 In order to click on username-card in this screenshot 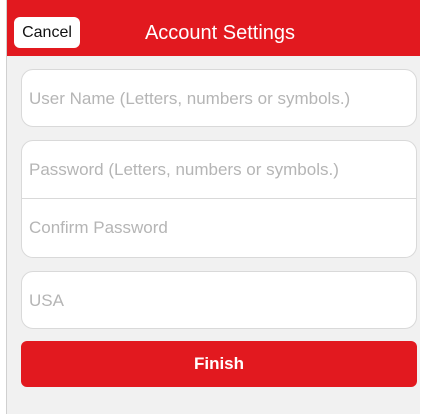, I will do `click(219, 98)`.